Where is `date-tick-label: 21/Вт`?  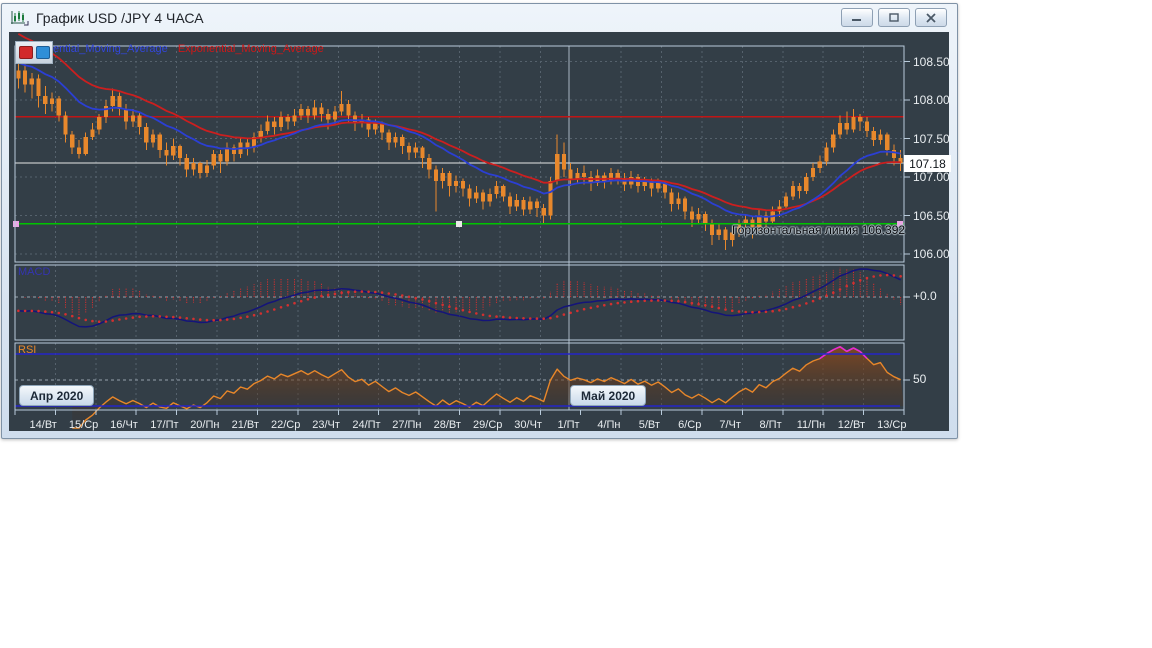 date-tick-label: 21/Вт is located at coordinates (245, 425).